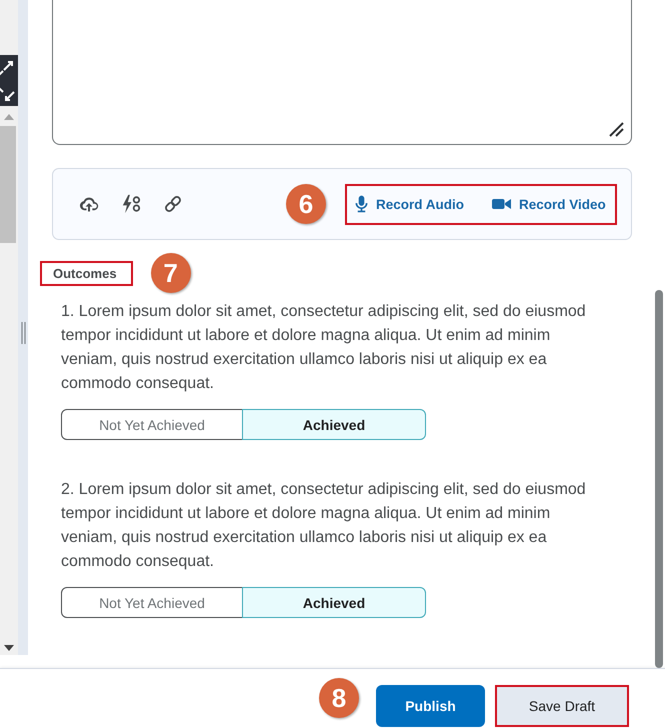  I want to click on expand-icon, so click(9, 80).